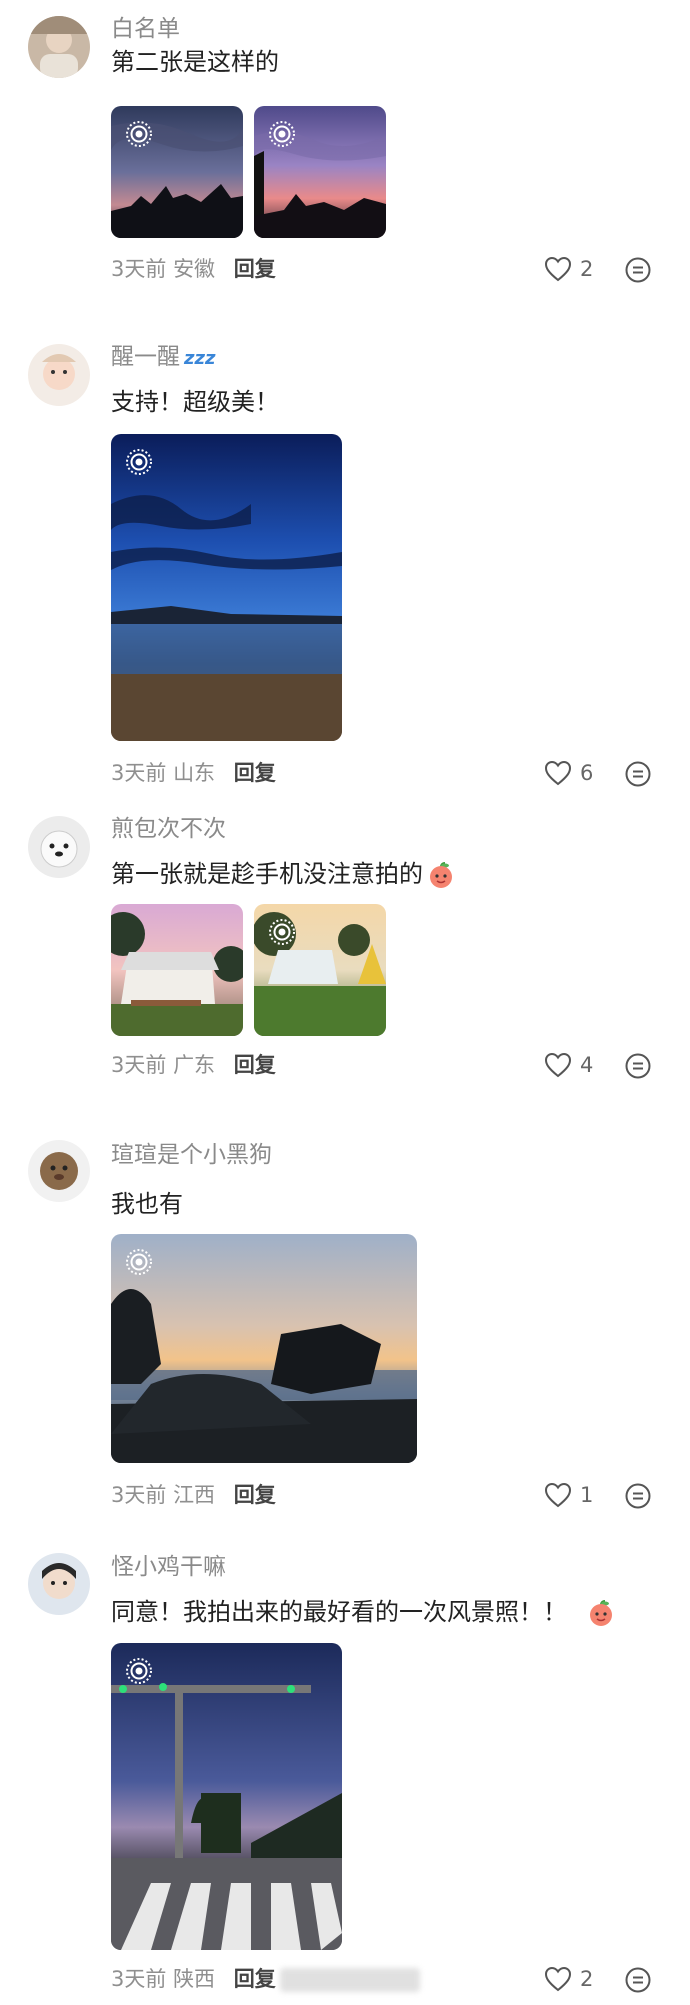  What do you see at coordinates (145, 29) in the screenshot?
I see `username: 白名单` at bounding box center [145, 29].